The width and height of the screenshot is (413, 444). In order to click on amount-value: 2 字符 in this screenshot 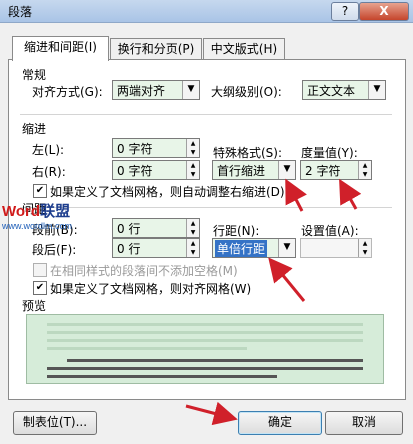, I will do `click(323, 171)`.